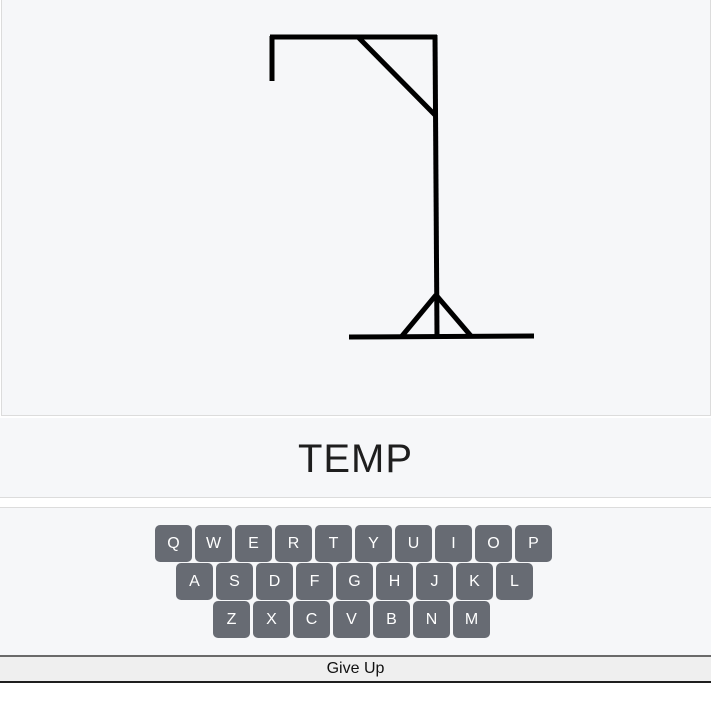 The height and width of the screenshot is (705, 711). I want to click on keyboard-row-2: ASDFGHJKL, so click(354, 581).